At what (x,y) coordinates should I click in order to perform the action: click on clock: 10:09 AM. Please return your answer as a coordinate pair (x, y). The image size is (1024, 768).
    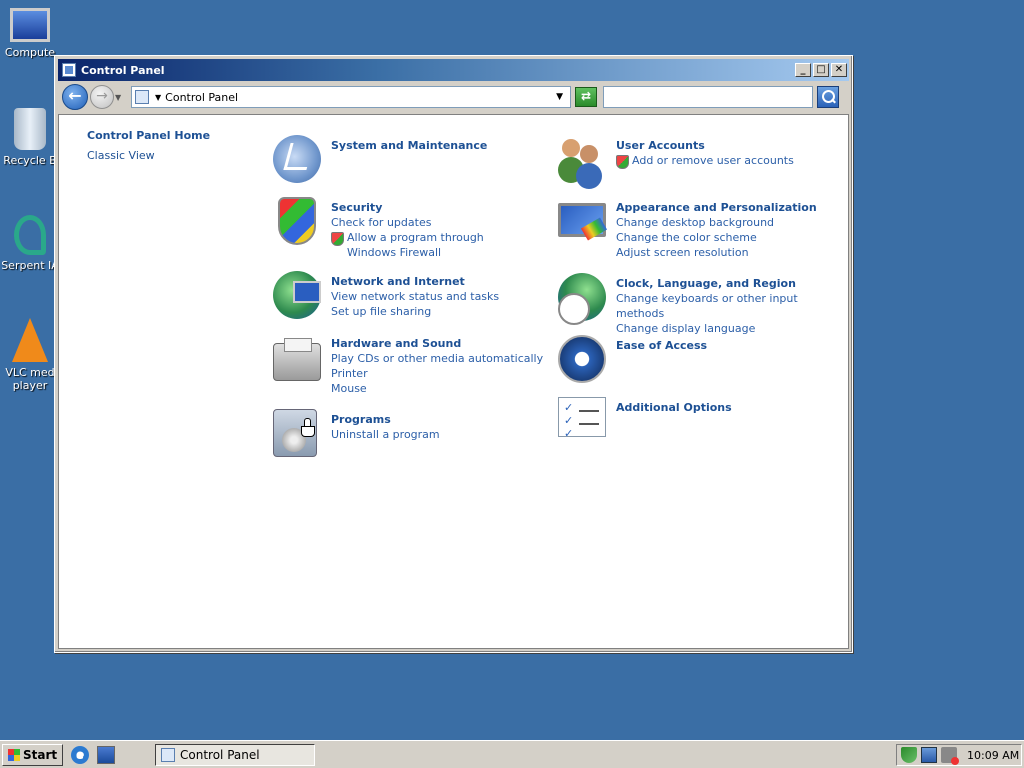
    Looking at the image, I should click on (993, 755).